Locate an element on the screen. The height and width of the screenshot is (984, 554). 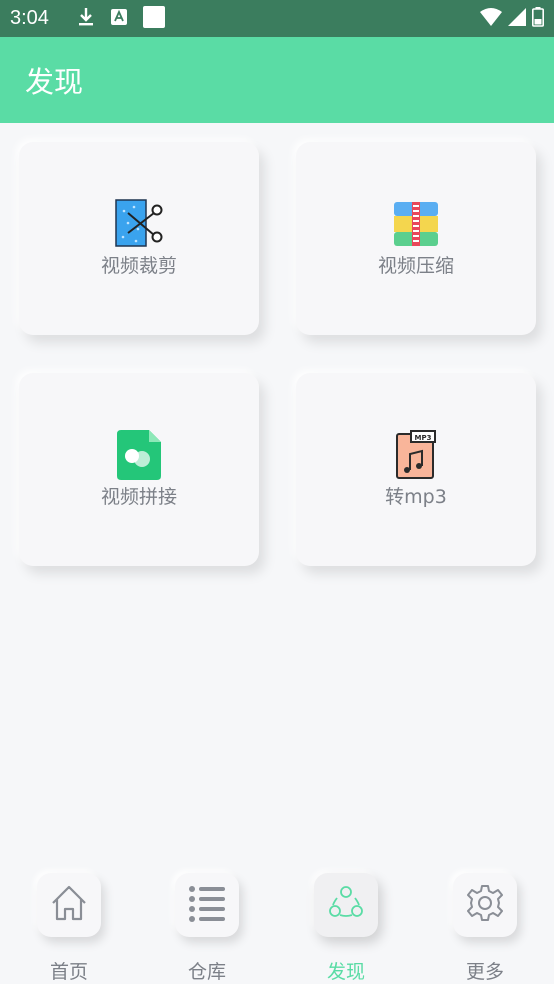
svg-text: MP3 is located at coordinates (423, 438).